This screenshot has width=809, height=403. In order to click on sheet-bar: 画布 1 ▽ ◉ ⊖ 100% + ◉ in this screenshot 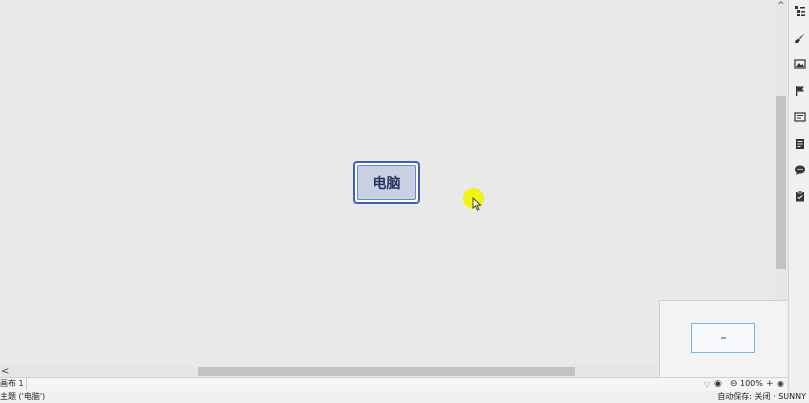, I will do `click(393, 384)`.